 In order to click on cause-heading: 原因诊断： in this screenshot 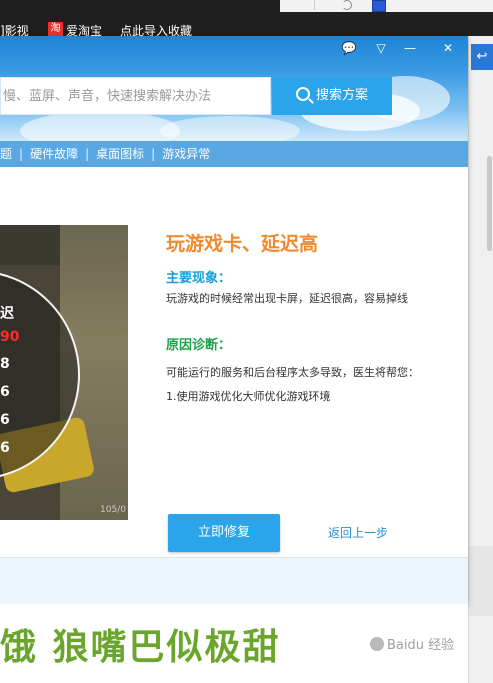, I will do `click(199, 345)`.